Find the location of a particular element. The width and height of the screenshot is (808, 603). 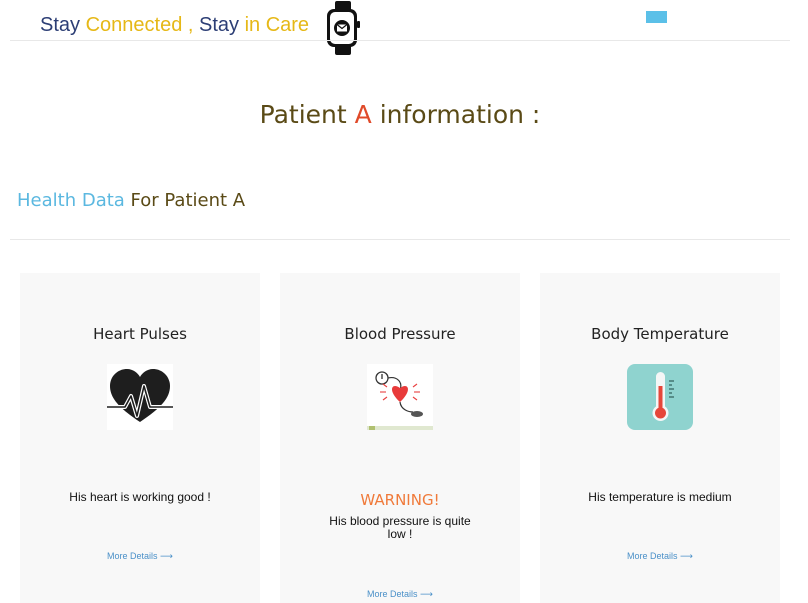

page-title-patient-letter: A is located at coordinates (363, 114).